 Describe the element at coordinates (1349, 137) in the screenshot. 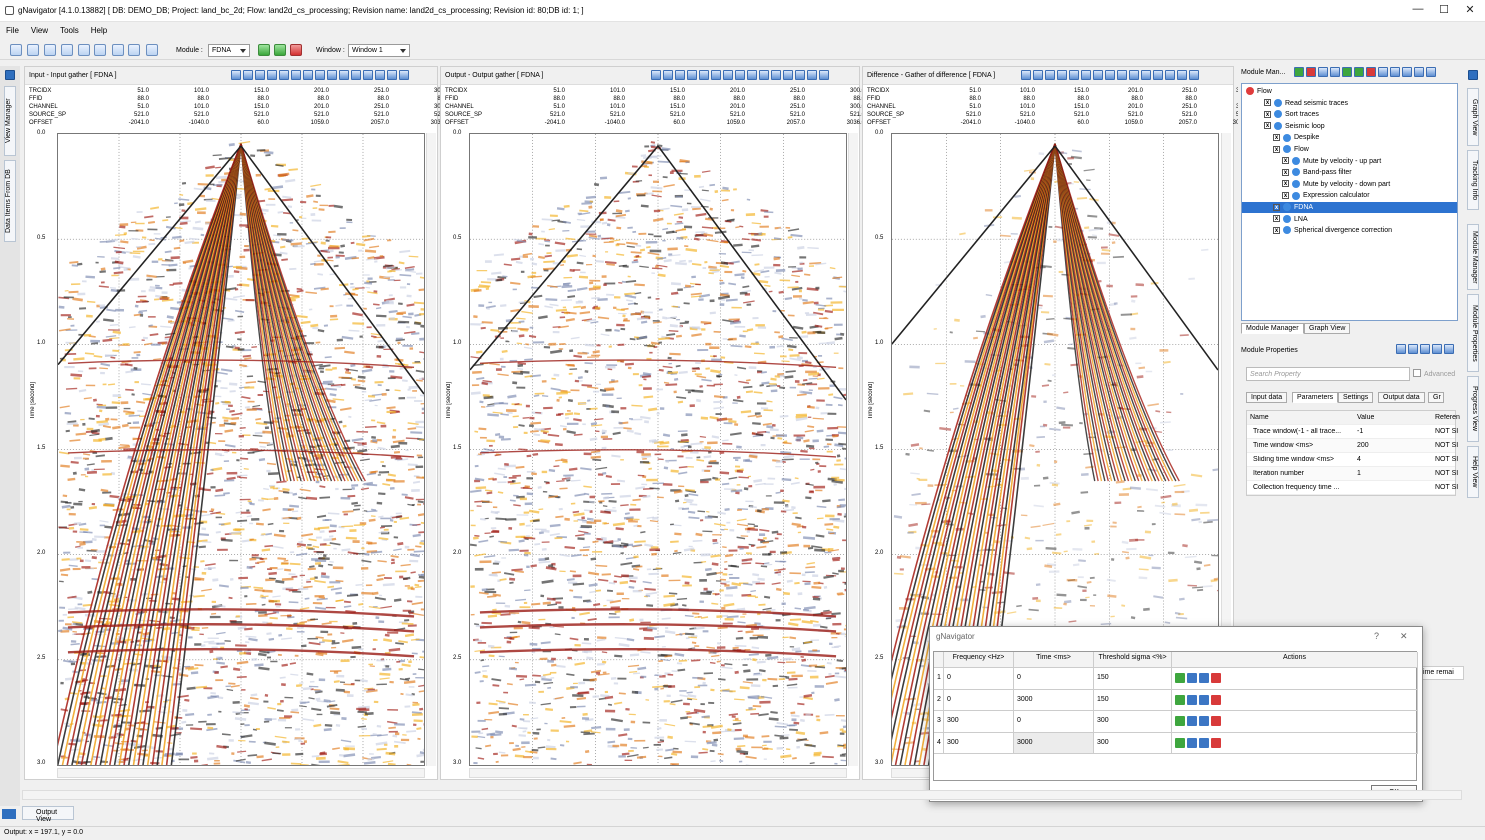

I see `tree-item: x Despike` at that location.